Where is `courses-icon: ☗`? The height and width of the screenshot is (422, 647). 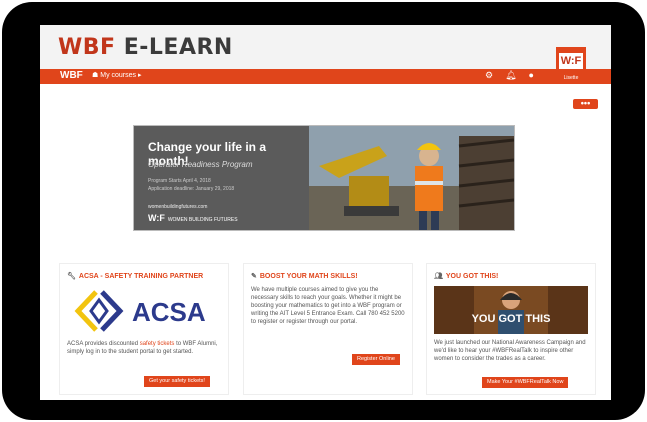
courses-icon: ☗ is located at coordinates (96, 75).